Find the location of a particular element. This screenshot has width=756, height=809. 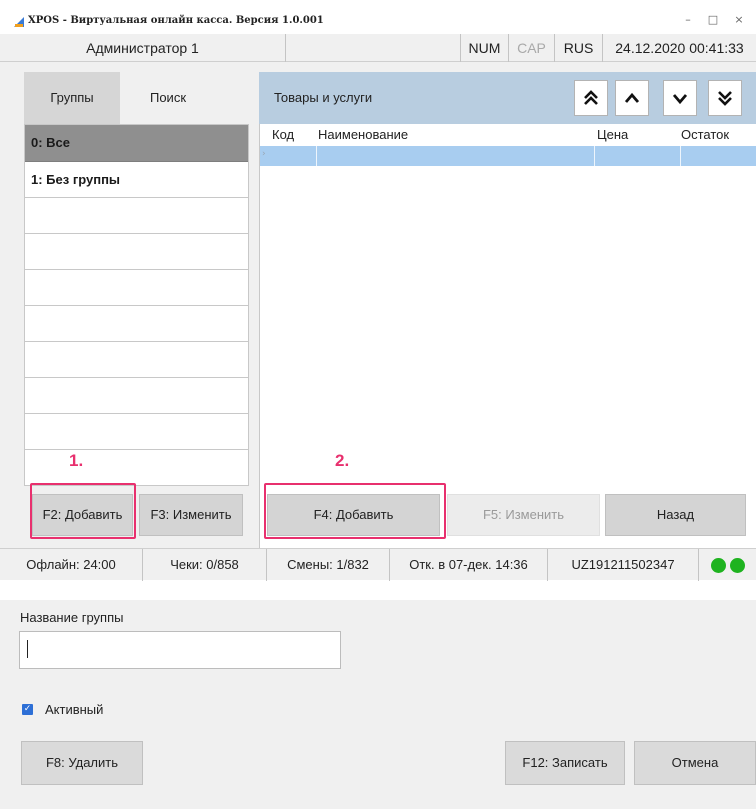

shifts-status: Смены: 1/832 is located at coordinates (327, 565).